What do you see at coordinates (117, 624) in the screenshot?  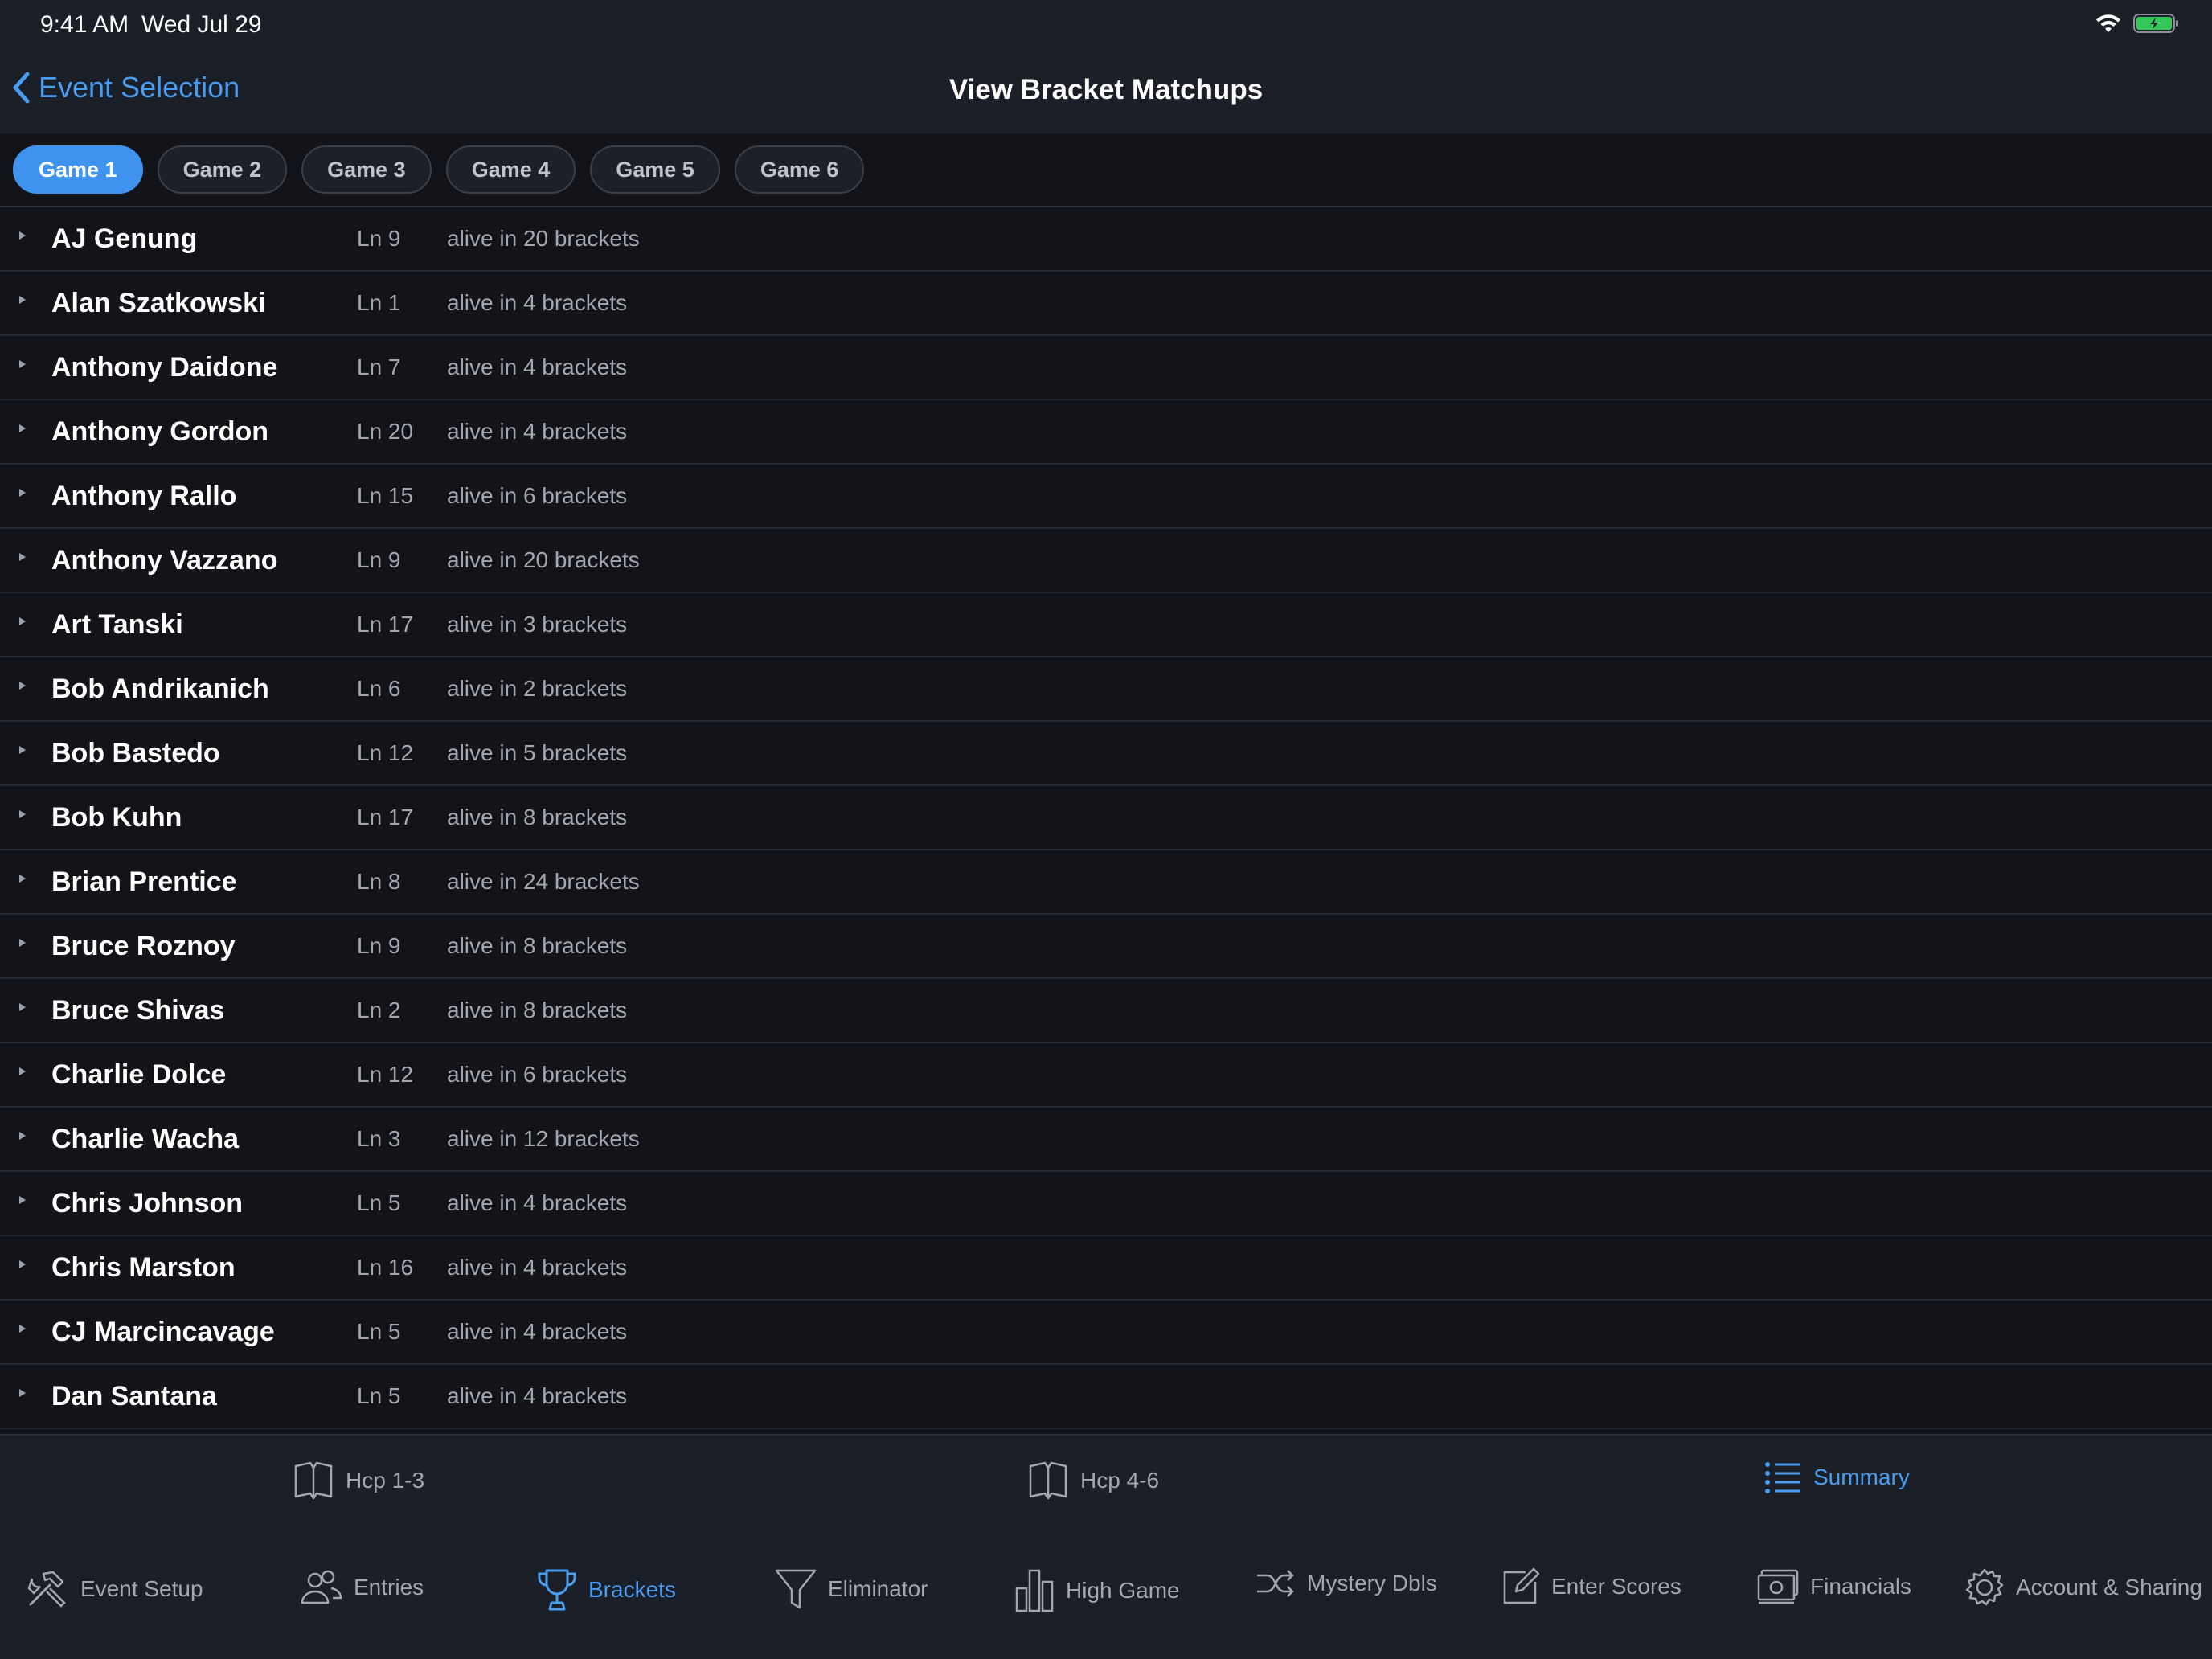 I see `bowler-name: Art Tanski` at bounding box center [117, 624].